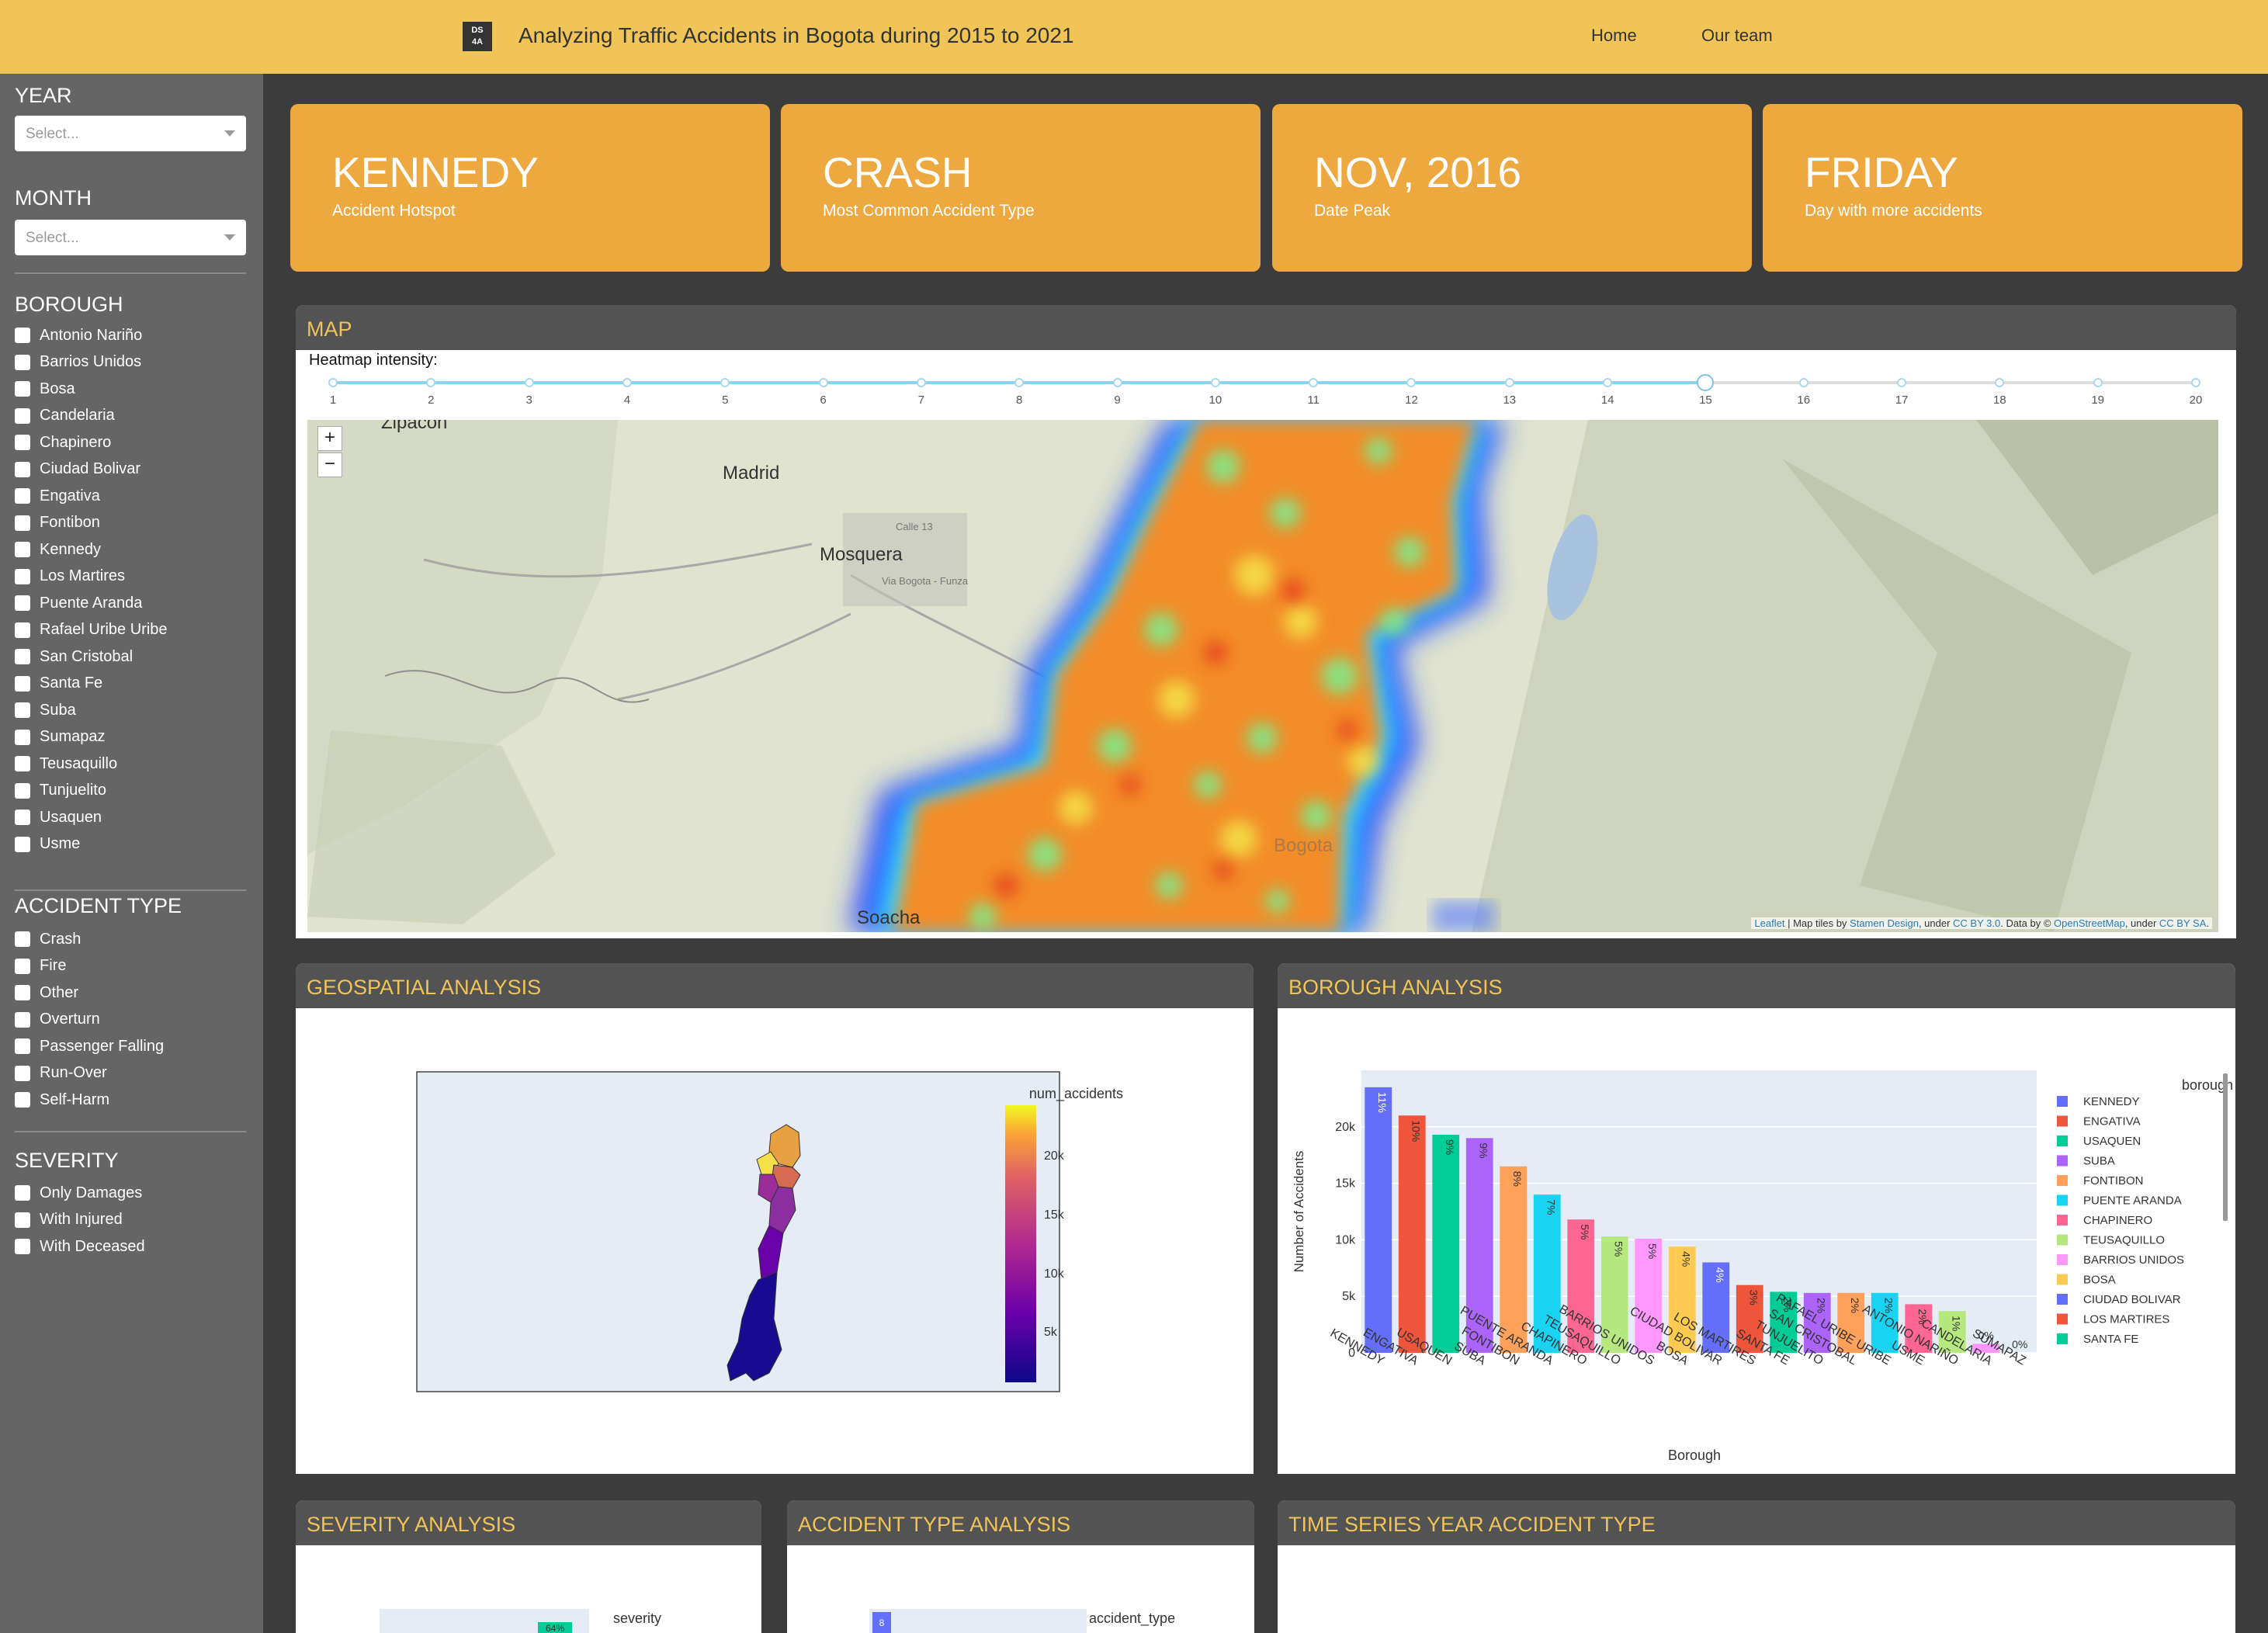  I want to click on legend-item-label: KENNEDY, so click(2111, 1102).